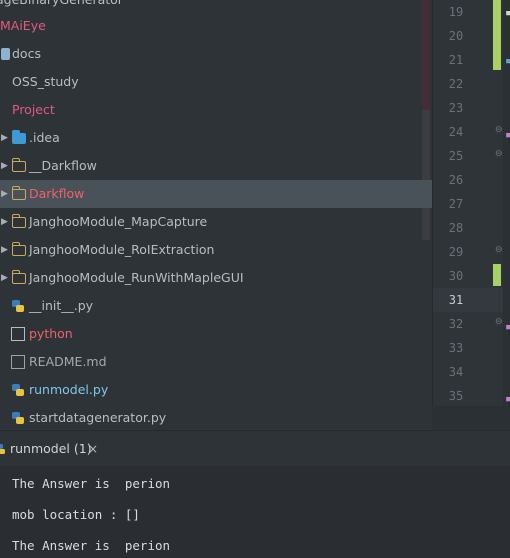 This screenshot has width=510, height=558. I want to click on tree-item-roiextraction: ▶ JanghooModule_RoIExtraction, so click(216, 250).